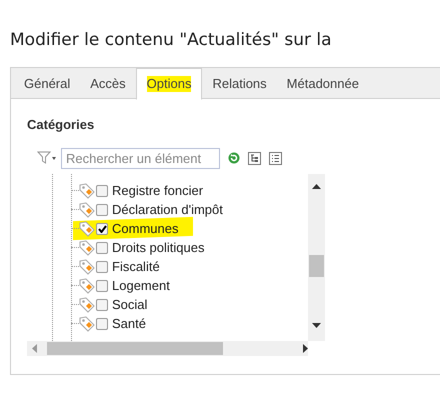 The image size is (440, 400). What do you see at coordinates (140, 158) in the screenshot?
I see `search-field: Rechercher un élément` at bounding box center [140, 158].